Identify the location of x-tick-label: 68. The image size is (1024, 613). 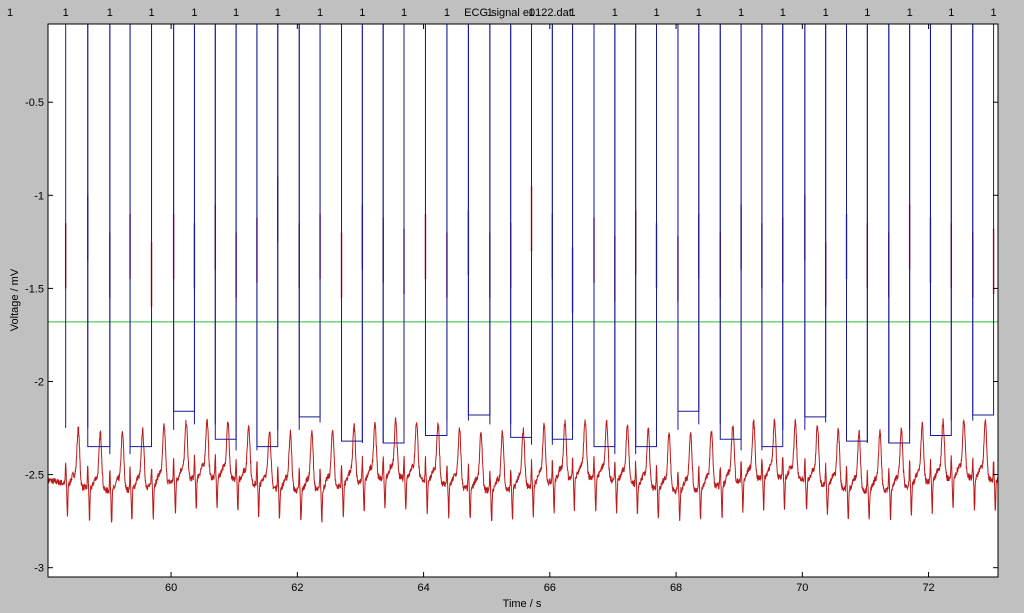
(676, 588).